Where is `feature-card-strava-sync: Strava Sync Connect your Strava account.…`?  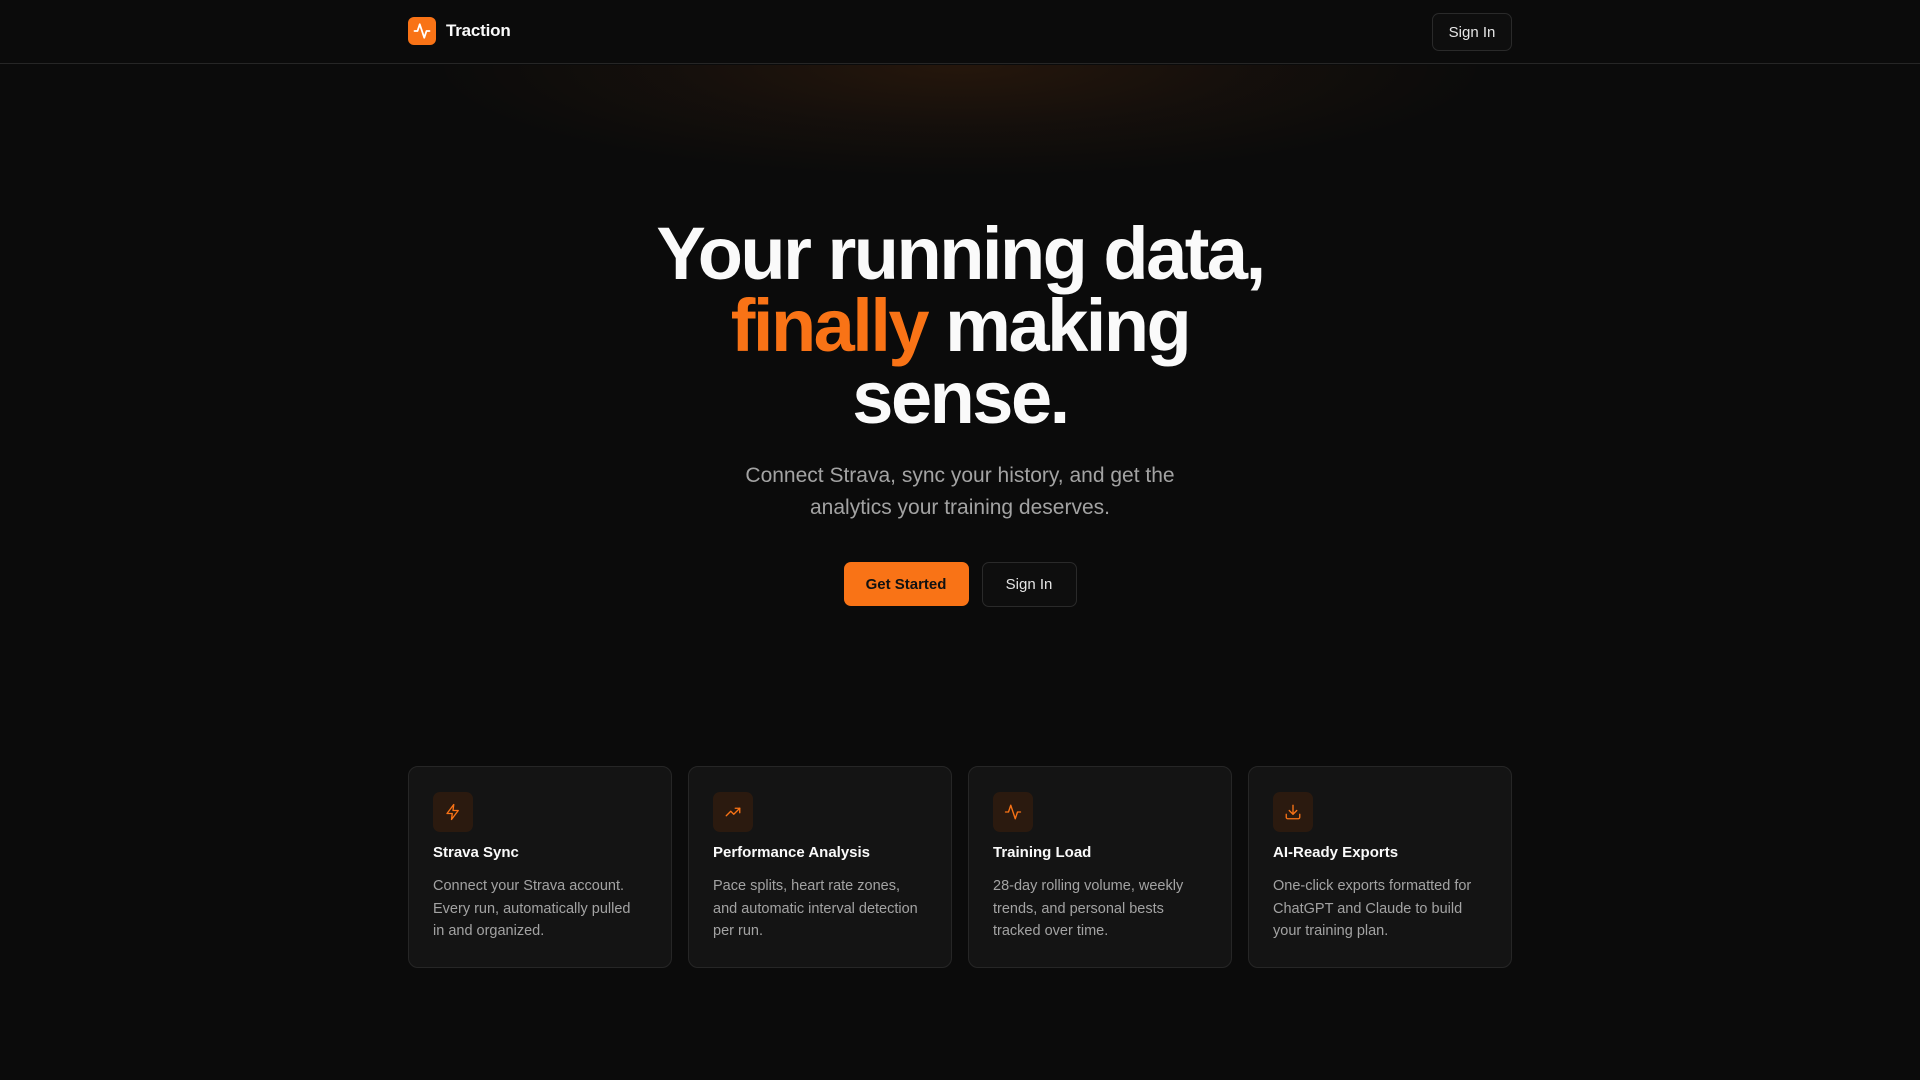 feature-card-strava-sync: Strava Sync Connect your Strava account.… is located at coordinates (540, 867).